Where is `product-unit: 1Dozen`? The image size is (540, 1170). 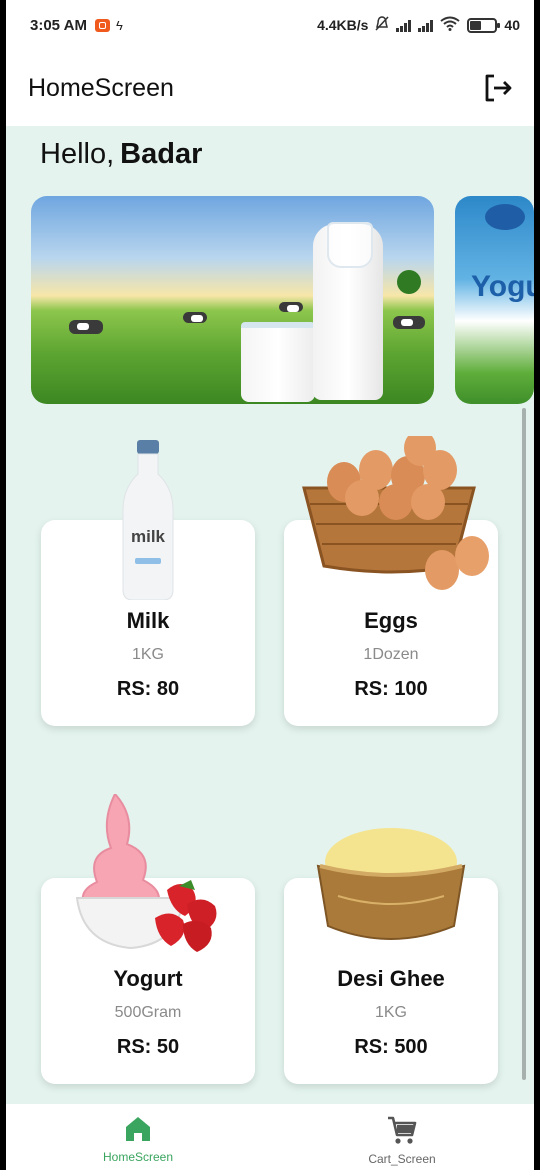
product-unit: 1Dozen is located at coordinates (391, 654).